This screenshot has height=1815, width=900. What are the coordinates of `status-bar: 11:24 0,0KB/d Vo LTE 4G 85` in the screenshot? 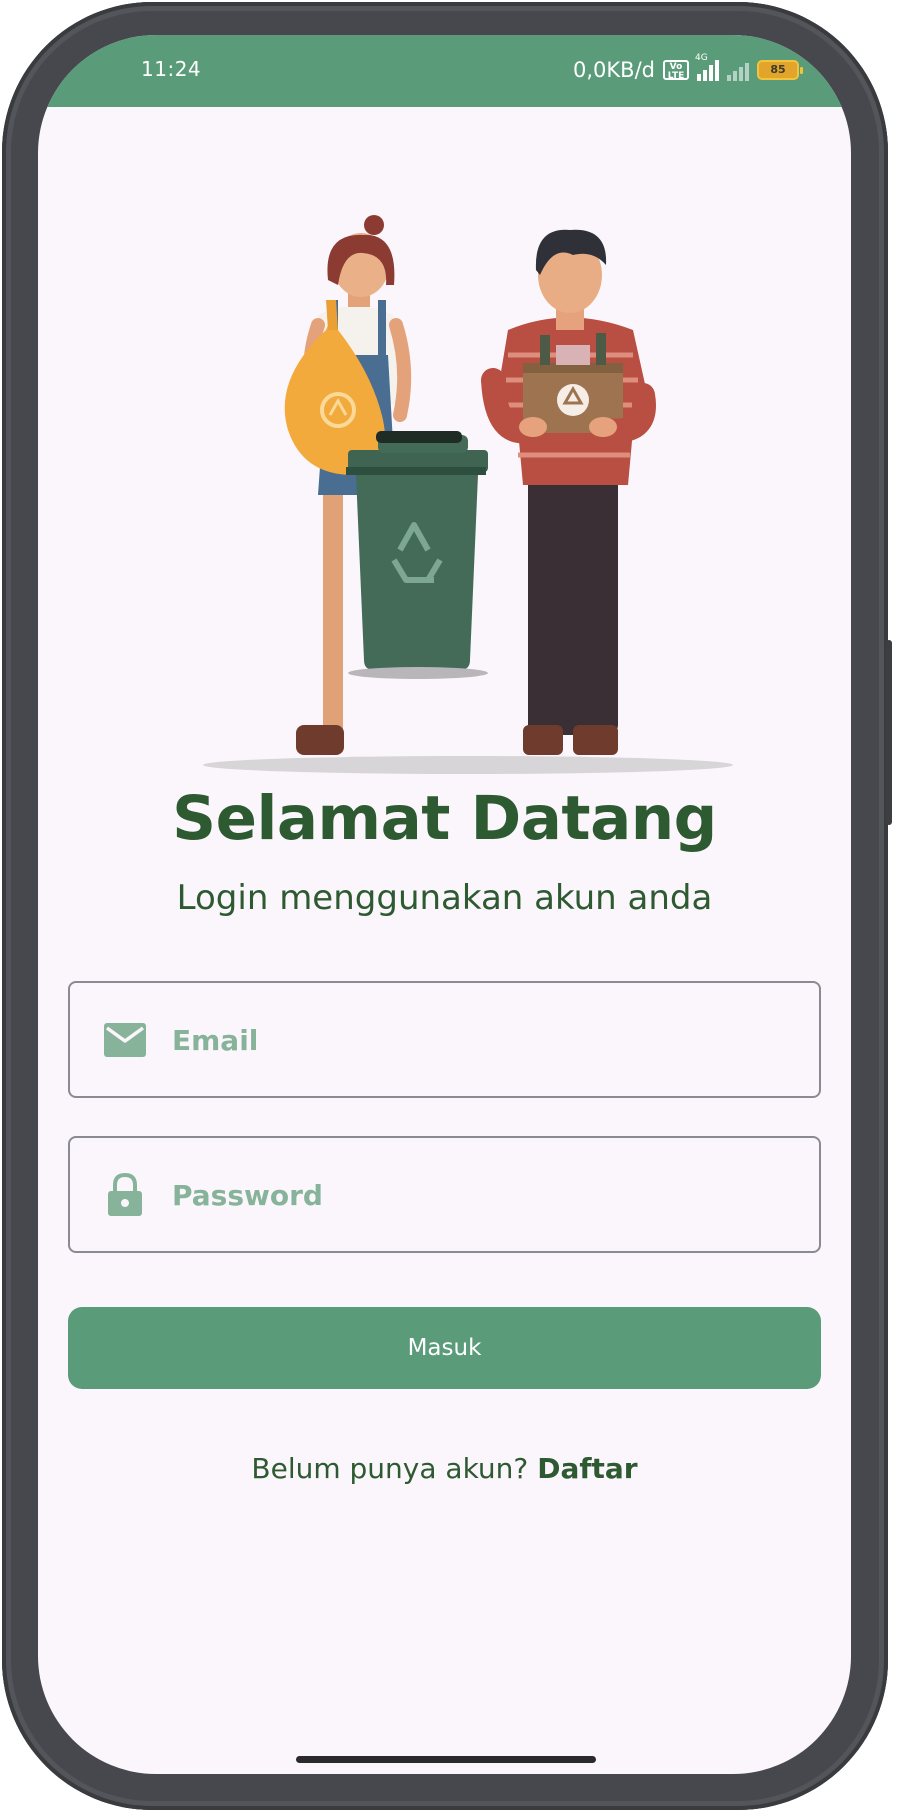 It's located at (444, 71).